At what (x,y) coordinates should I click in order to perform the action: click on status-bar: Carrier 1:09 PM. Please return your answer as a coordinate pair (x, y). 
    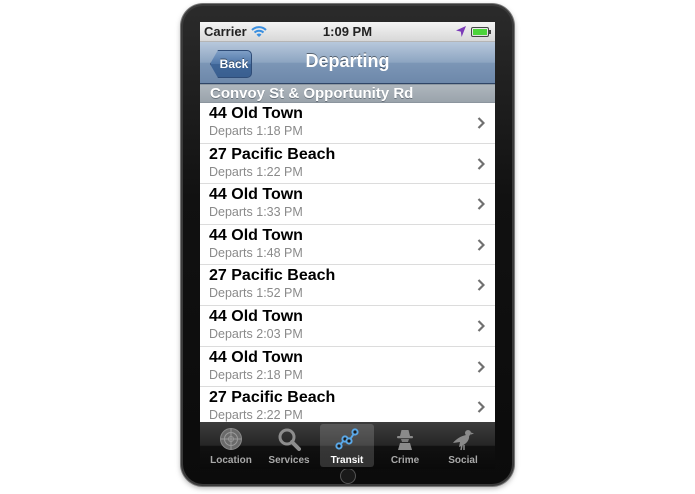
    Looking at the image, I should click on (347, 32).